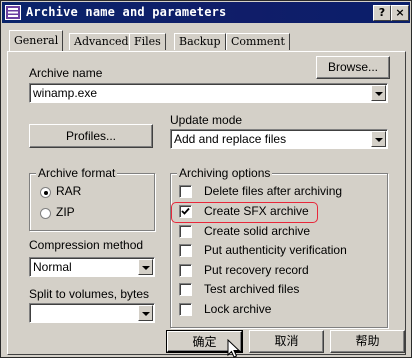 The image size is (412, 358). Describe the element at coordinates (77, 173) in the screenshot. I see `archive-format-title: Archive format` at that location.